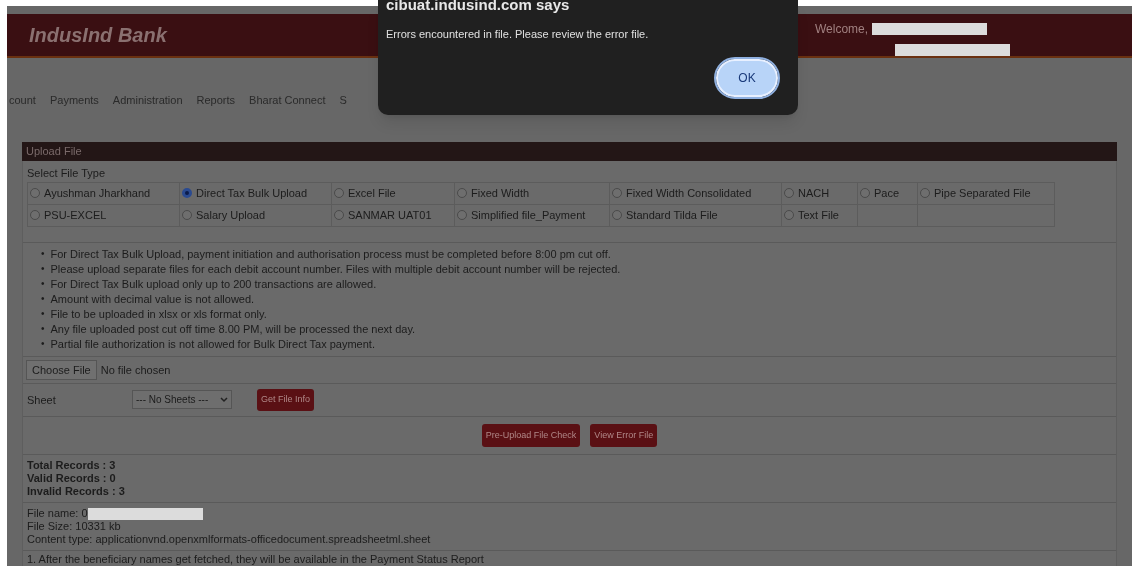 This screenshot has height=566, width=1132. Describe the element at coordinates (213, 284) in the screenshot. I see `note-item: For Direct Tax Bulk upload only up to 200 transactions are allowed.` at that location.